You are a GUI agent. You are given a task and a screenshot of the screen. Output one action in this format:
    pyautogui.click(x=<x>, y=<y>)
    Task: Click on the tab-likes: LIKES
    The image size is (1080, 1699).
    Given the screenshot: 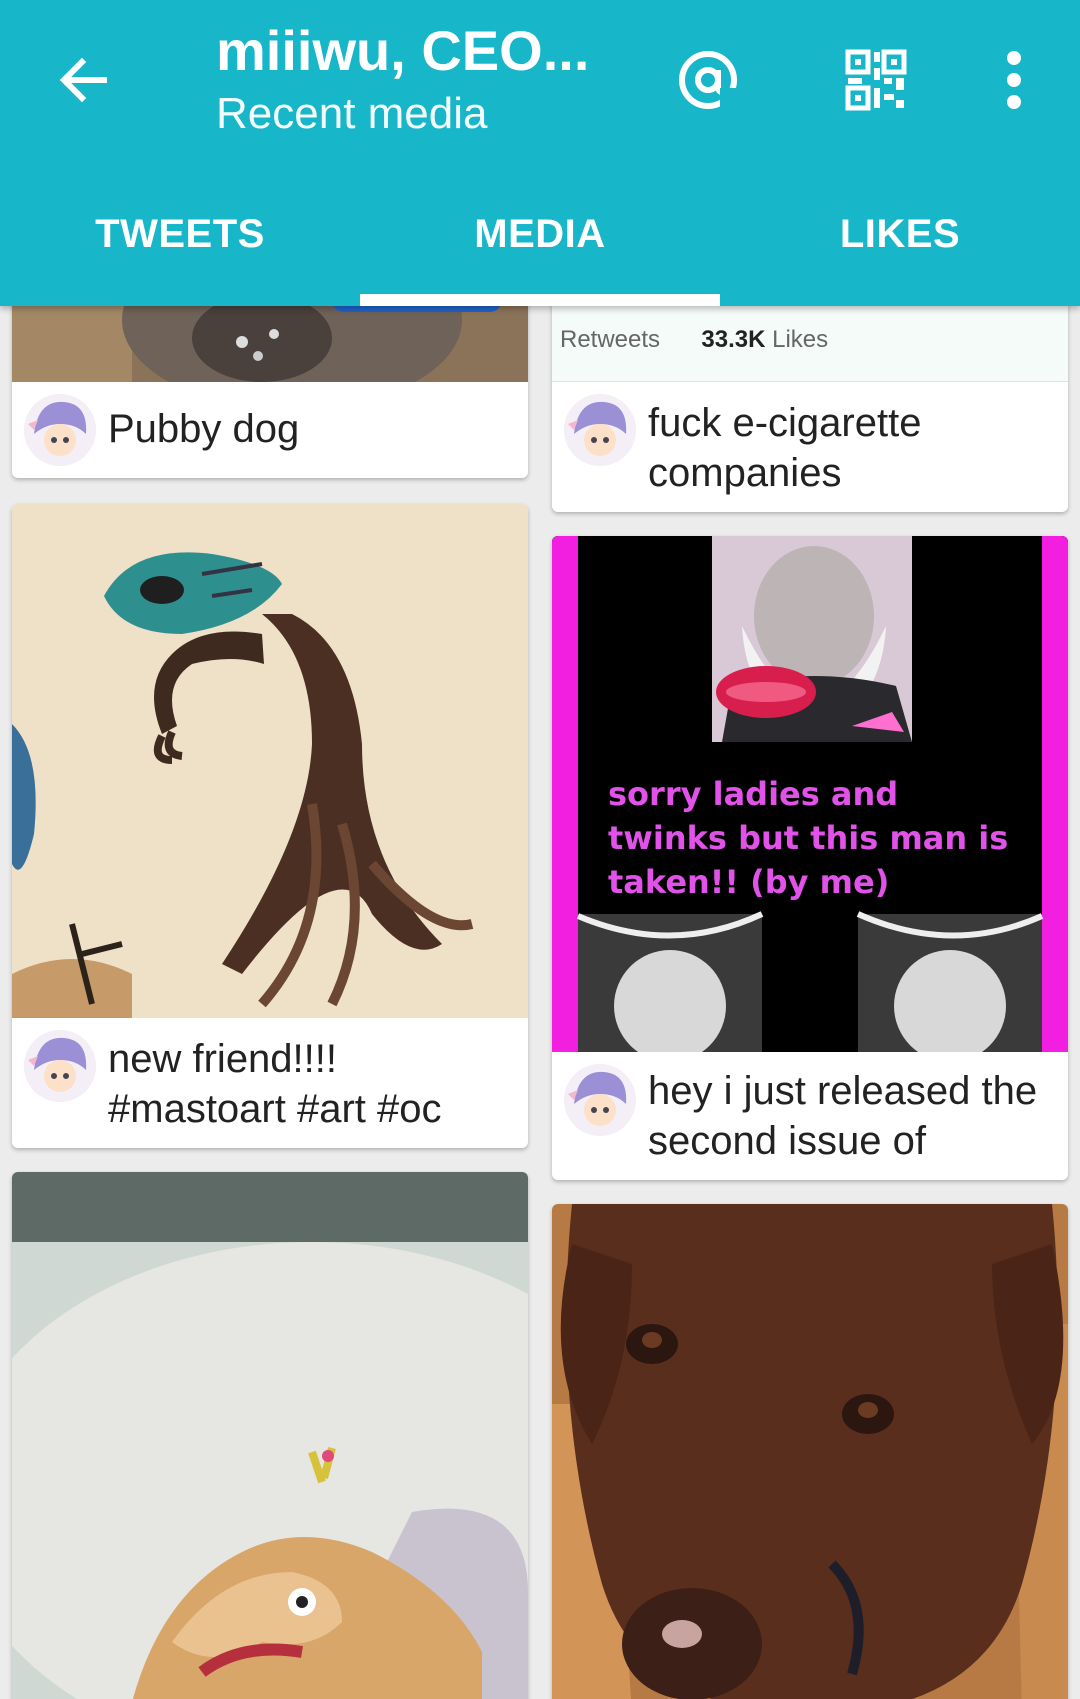 What is the action you would take?
    pyautogui.click(x=900, y=253)
    